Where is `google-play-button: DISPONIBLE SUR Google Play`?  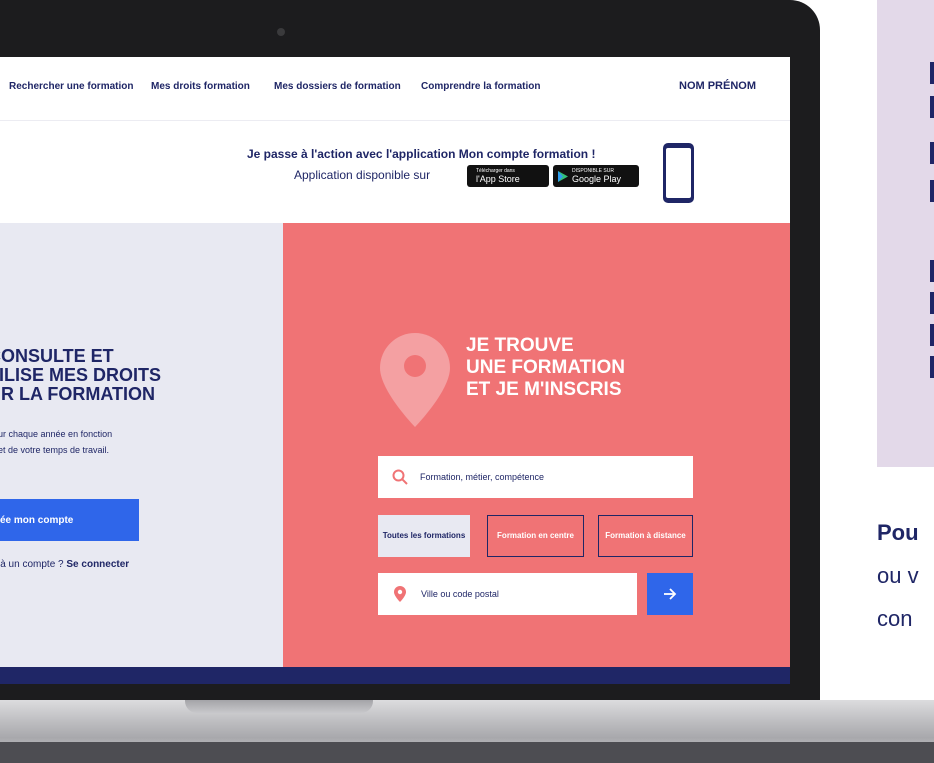 google-play-button: DISPONIBLE SUR Google Play is located at coordinates (596, 176).